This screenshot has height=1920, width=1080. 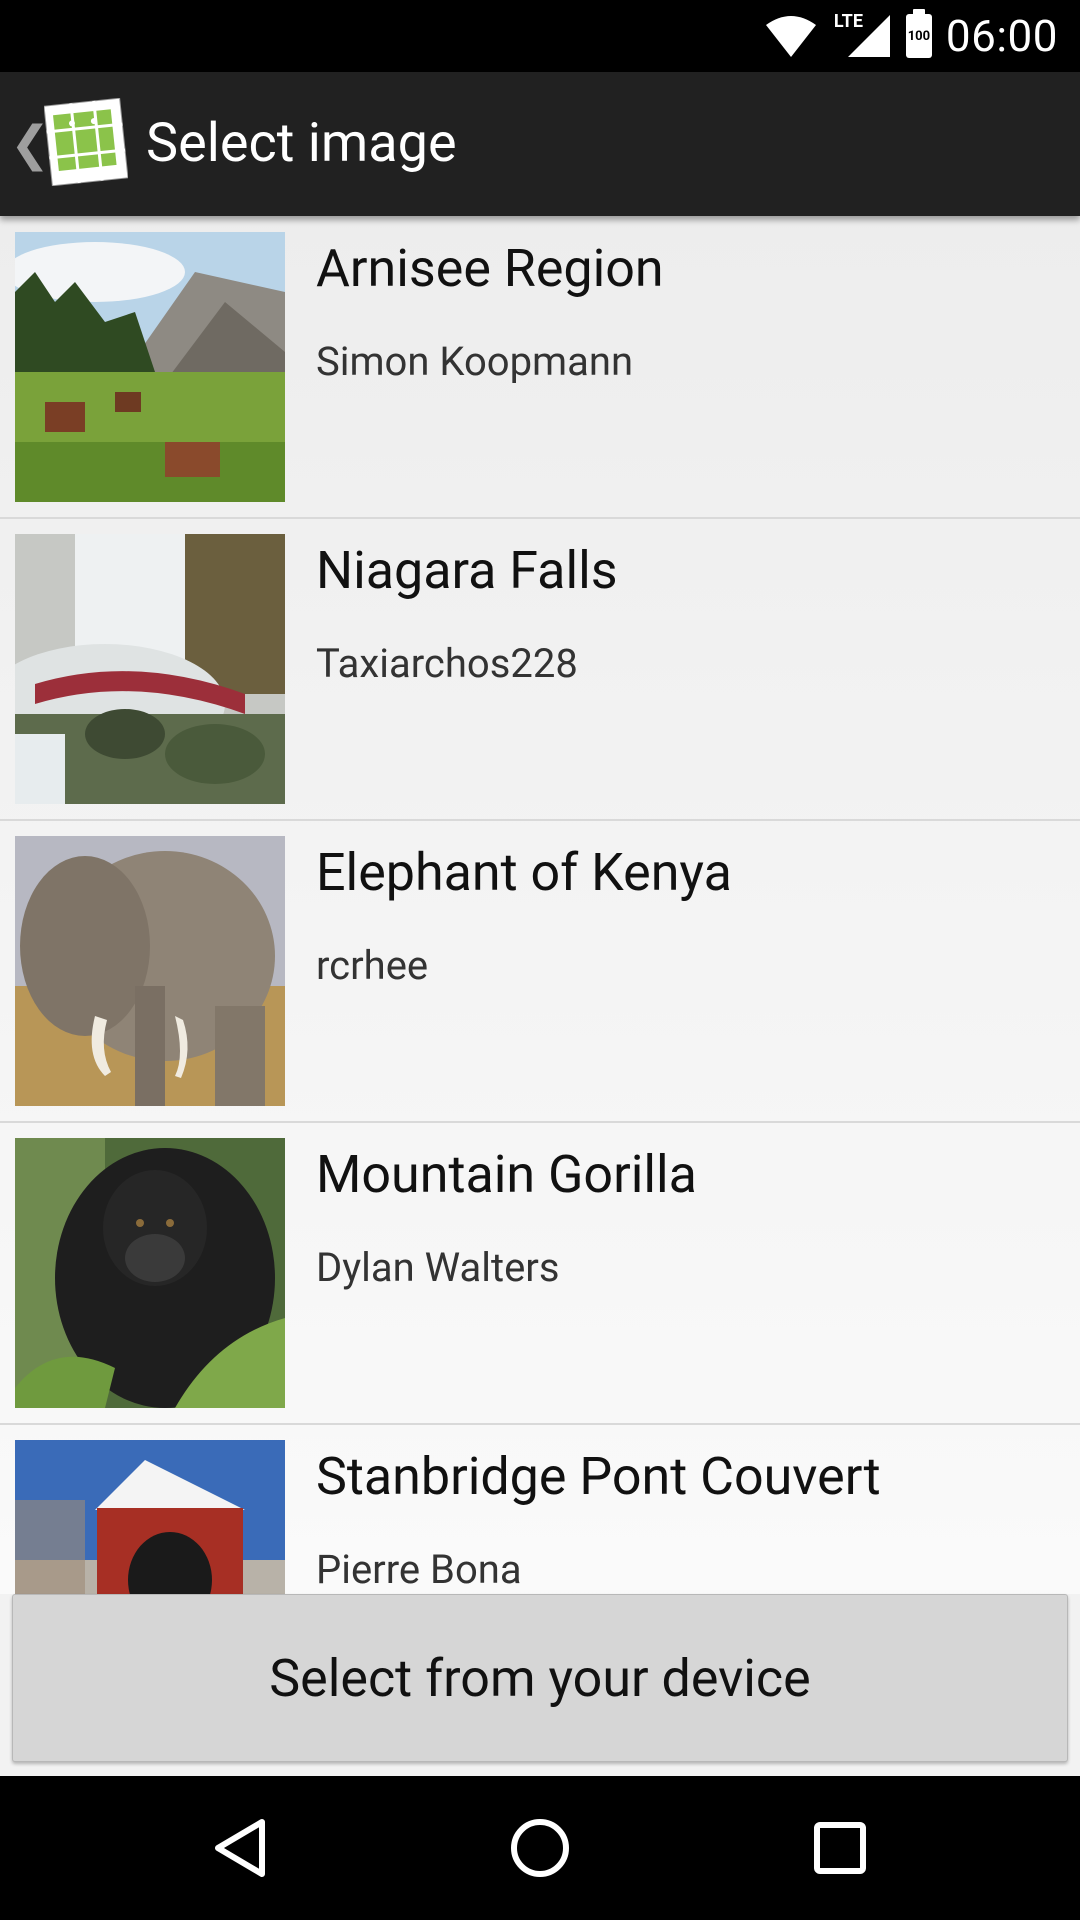 I want to click on image-title: Stanbridge Pont Couvert, so click(x=598, y=1476).